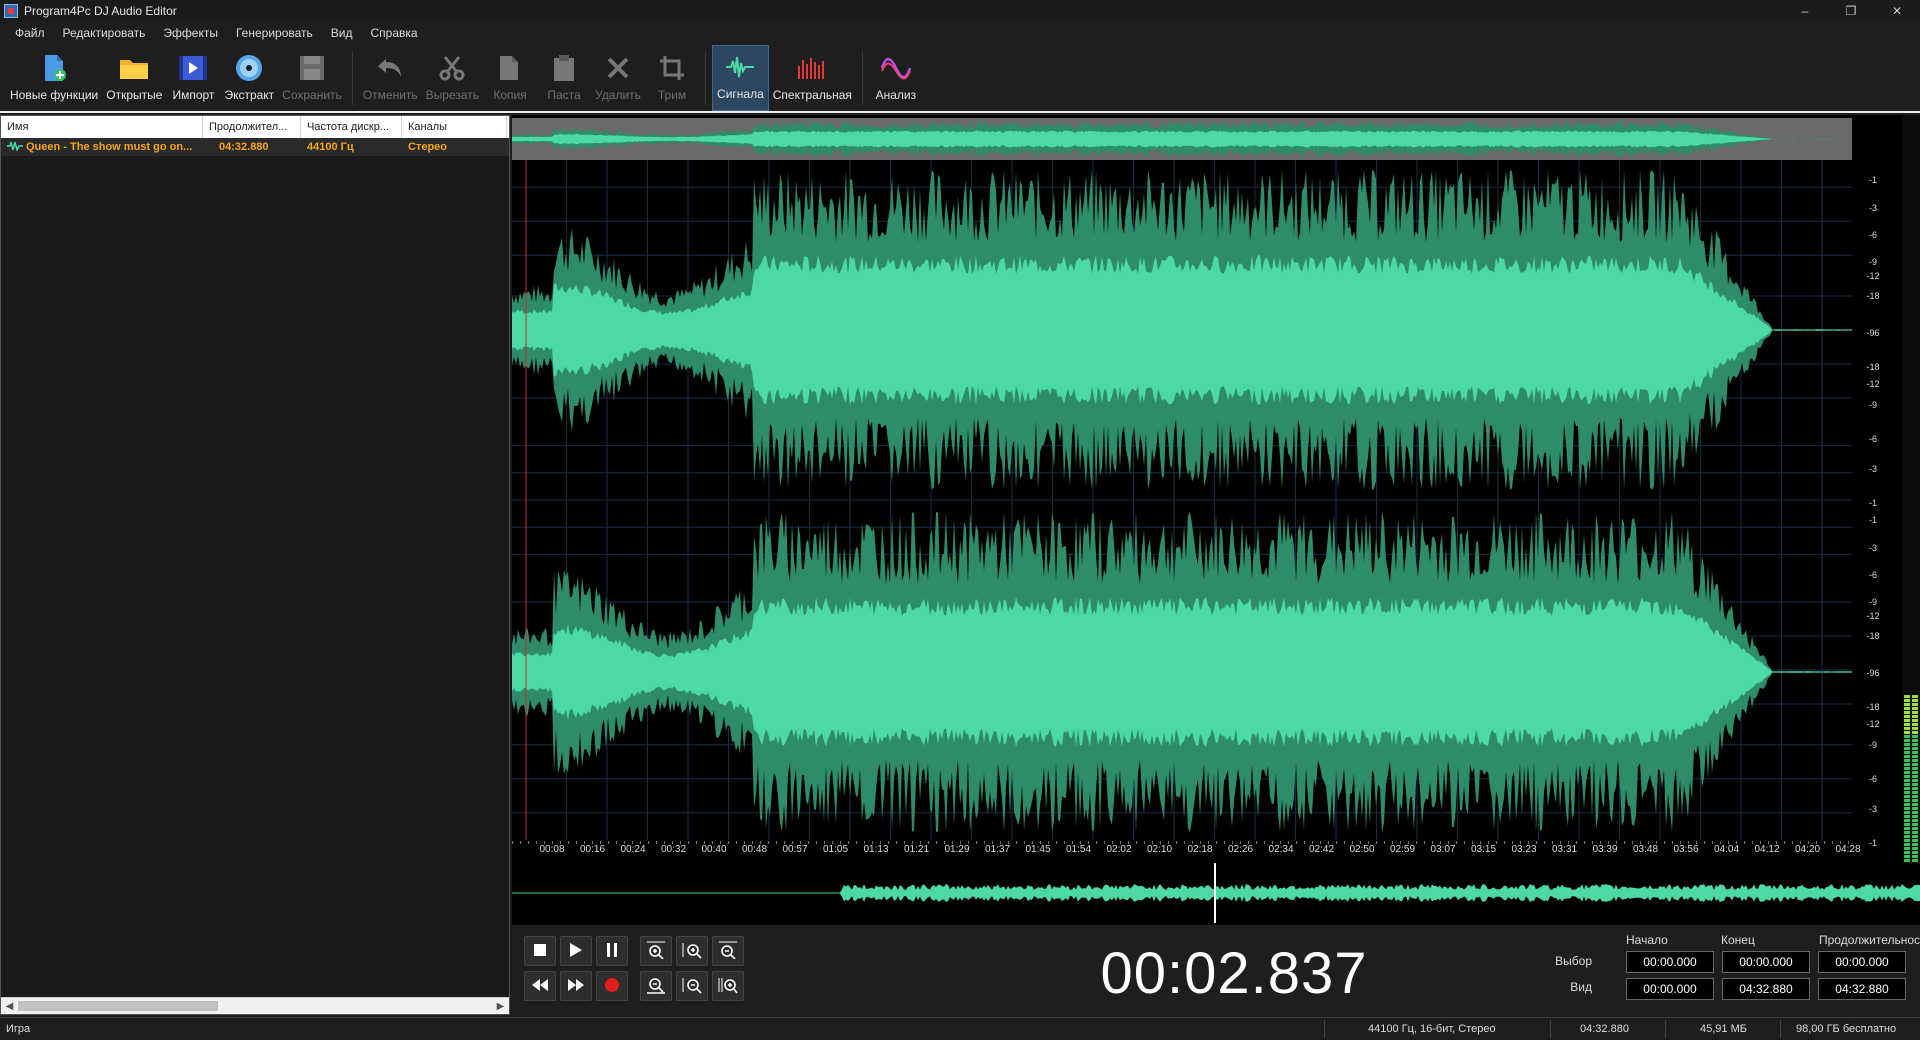 The height and width of the screenshot is (1040, 1920). I want to click on start-header: Начало, so click(1647, 940).